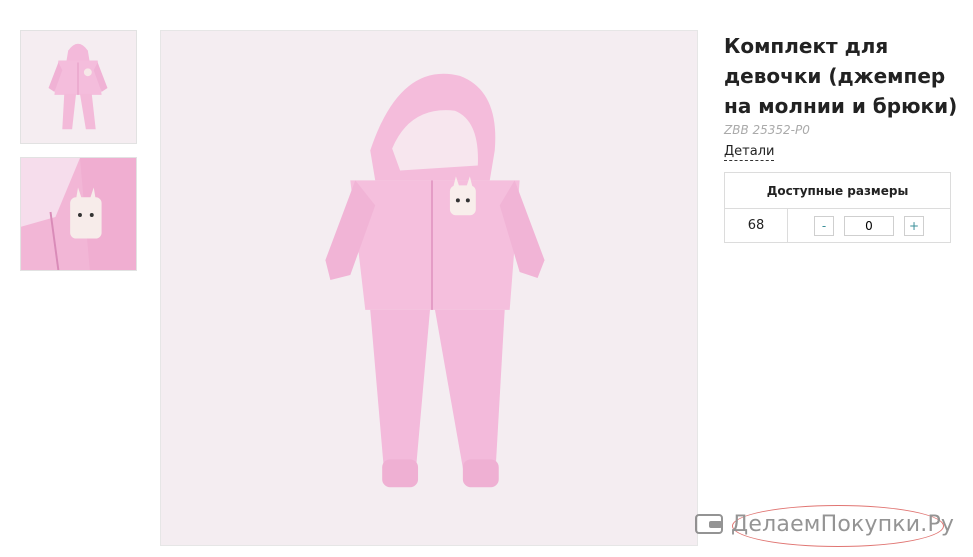  I want to click on closeup-thumbnail-image, so click(78, 214).